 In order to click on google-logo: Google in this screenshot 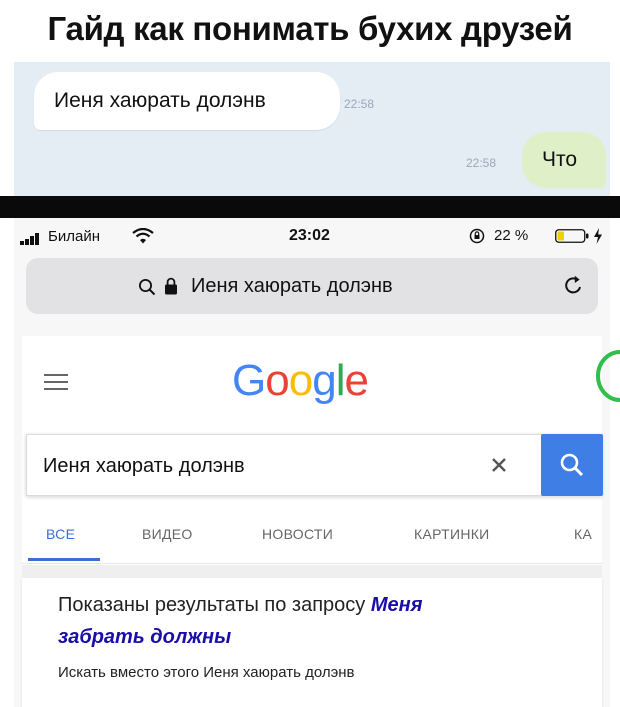, I will do `click(300, 381)`.